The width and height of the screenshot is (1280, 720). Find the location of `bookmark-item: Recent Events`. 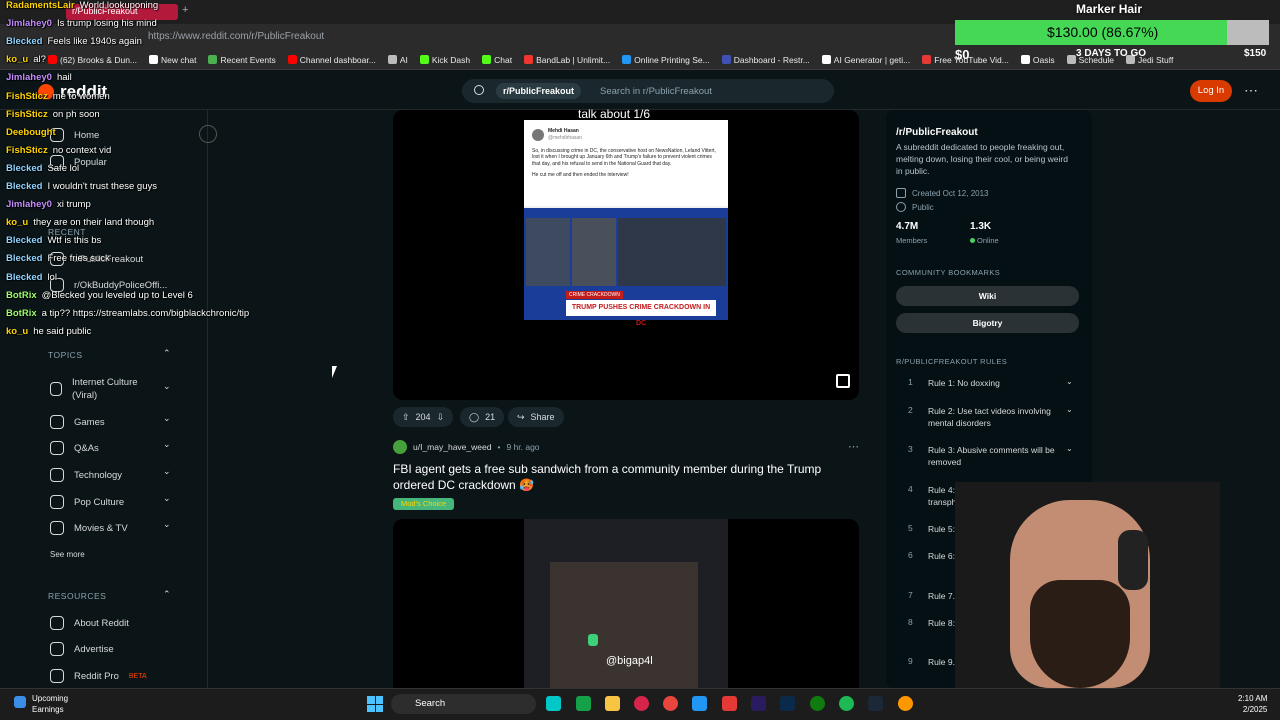

bookmark-item: Recent Events is located at coordinates (242, 60).